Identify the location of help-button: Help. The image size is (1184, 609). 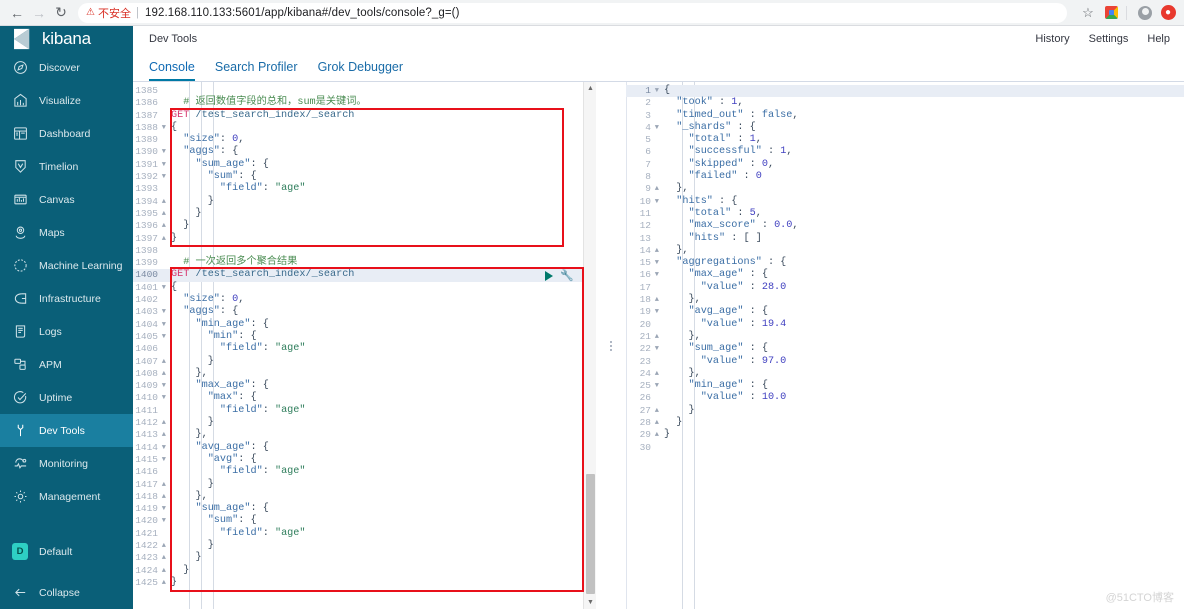
(1158, 39).